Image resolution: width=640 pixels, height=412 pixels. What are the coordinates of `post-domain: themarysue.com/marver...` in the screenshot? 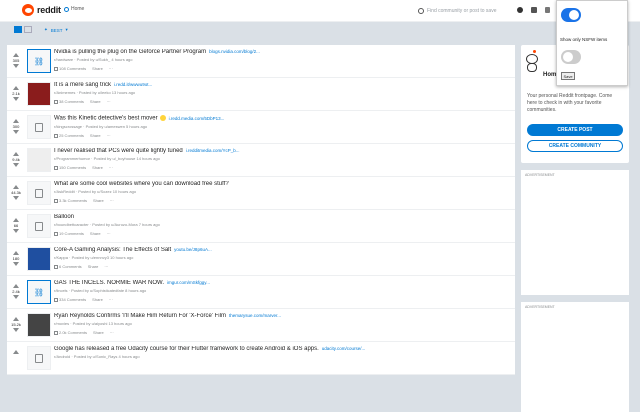 It's located at (255, 315).